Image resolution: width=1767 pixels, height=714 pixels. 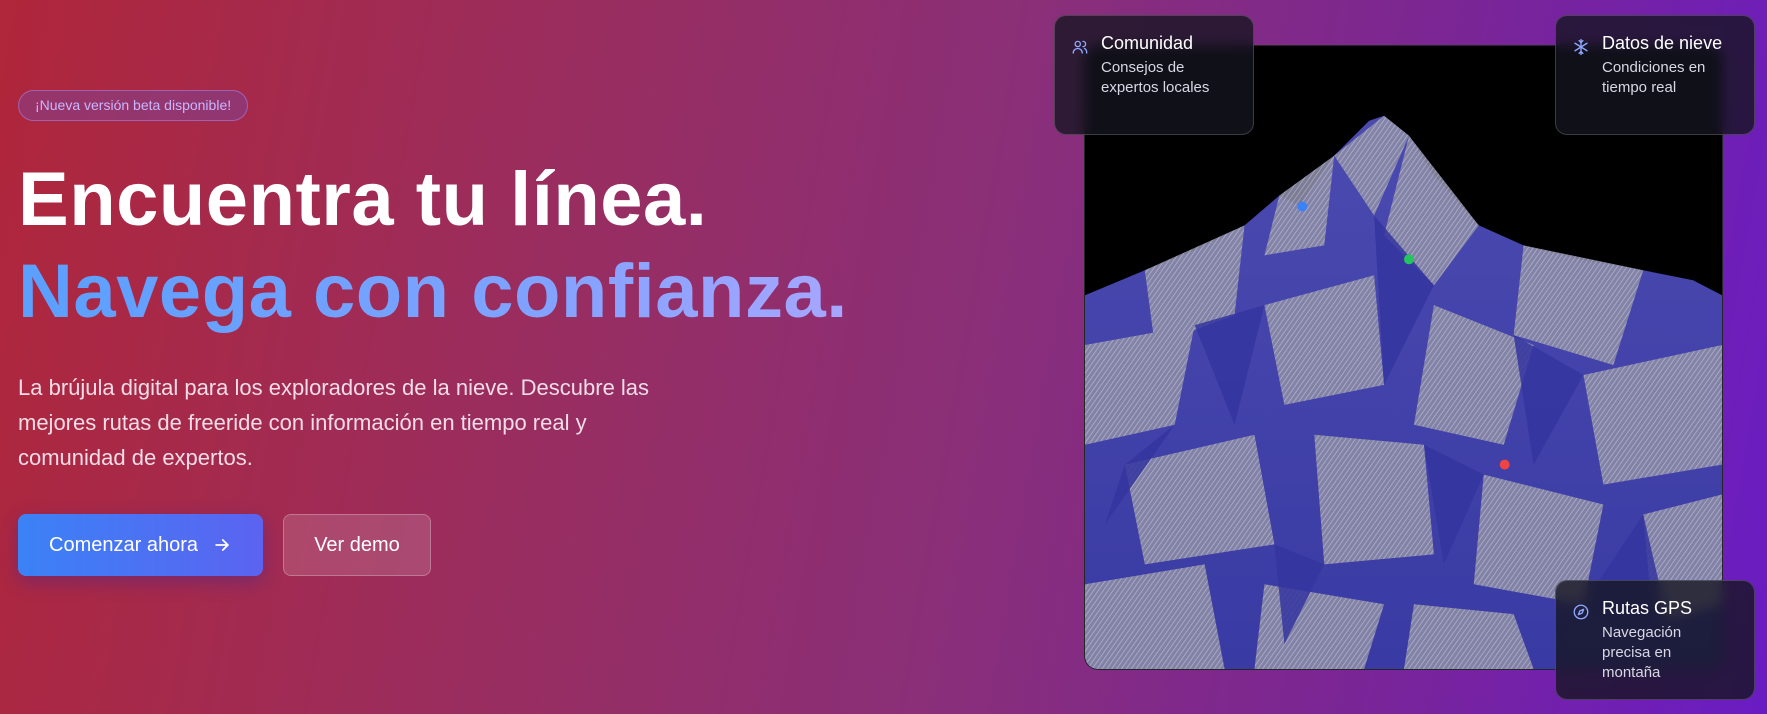 What do you see at coordinates (222, 545) in the screenshot?
I see `arrow-right-icon` at bounding box center [222, 545].